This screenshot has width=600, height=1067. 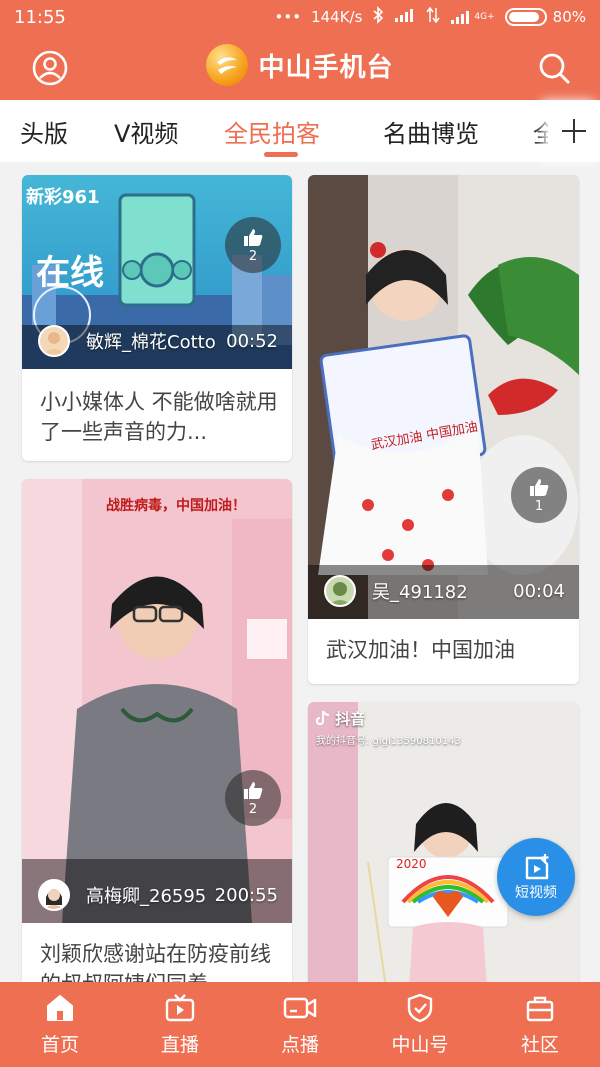 I want to click on battery-icon, so click(x=525, y=17).